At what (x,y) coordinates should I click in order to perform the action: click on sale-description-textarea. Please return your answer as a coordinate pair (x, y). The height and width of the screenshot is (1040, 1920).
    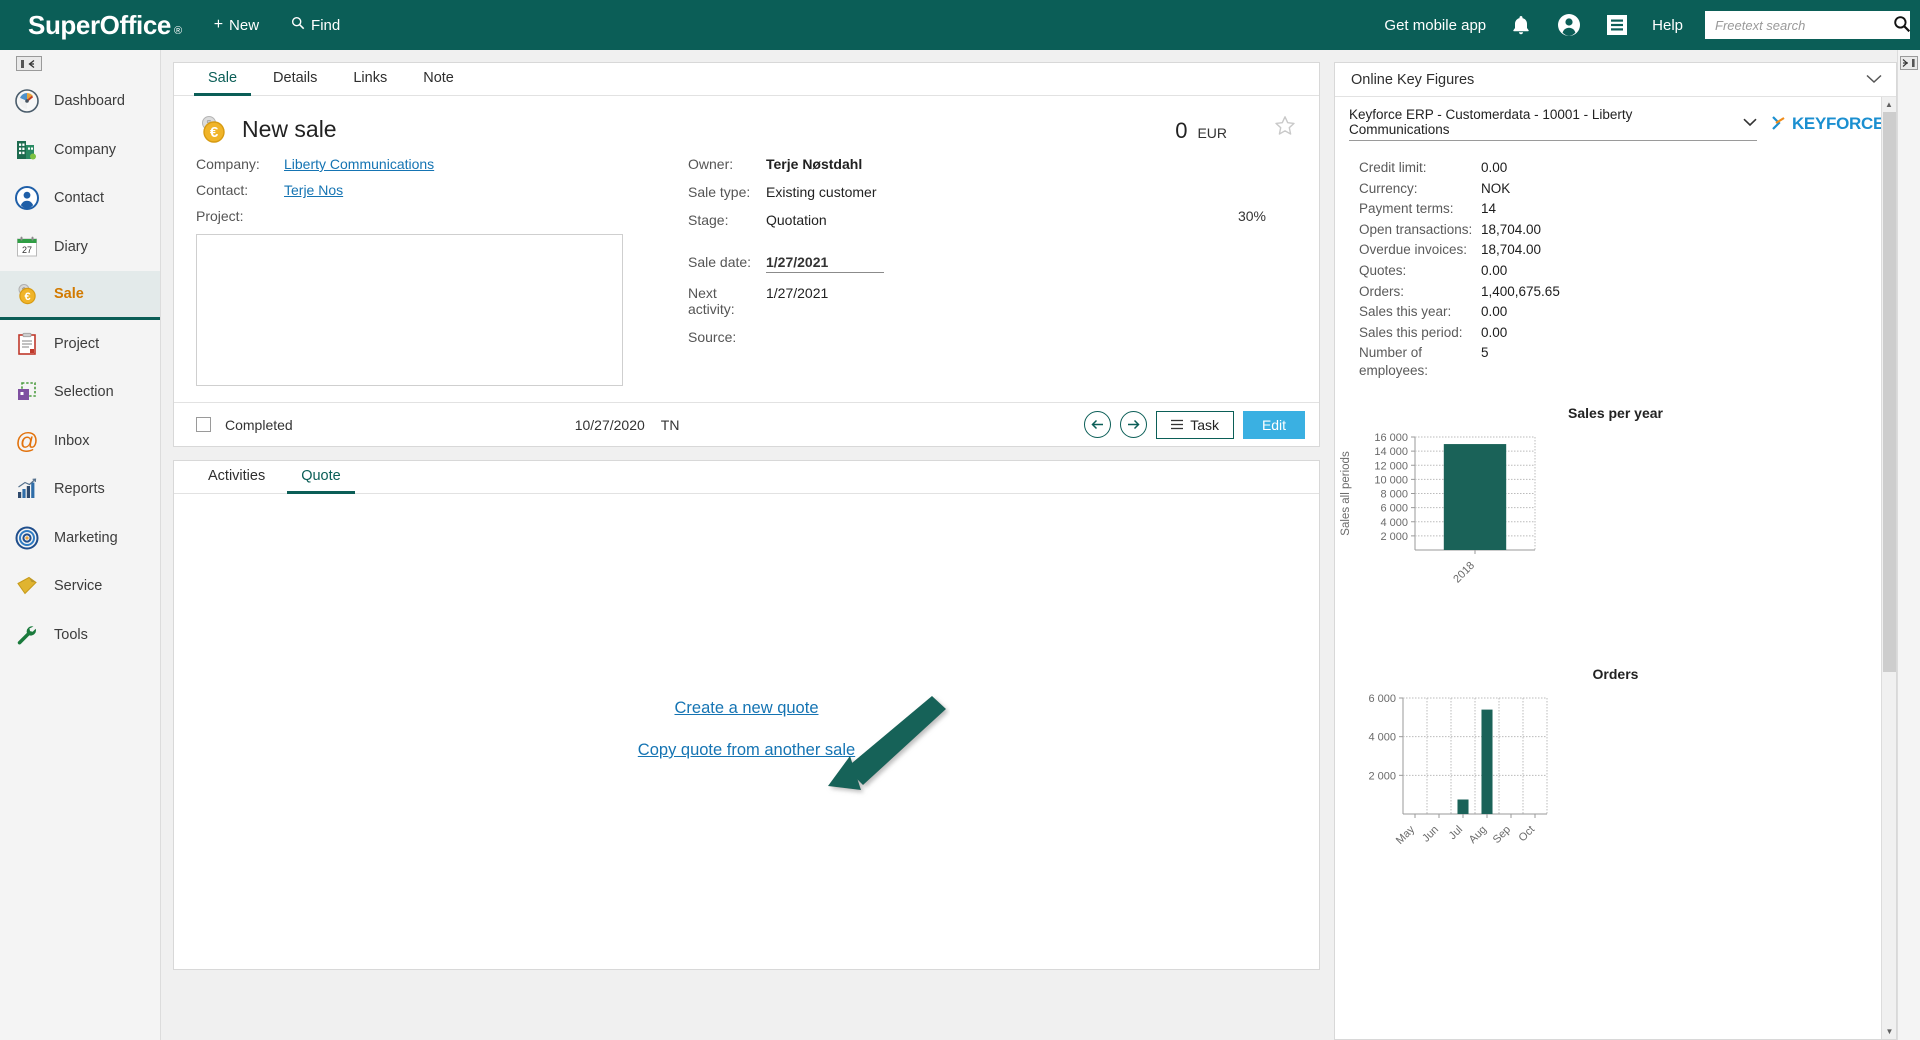
    Looking at the image, I should click on (409, 310).